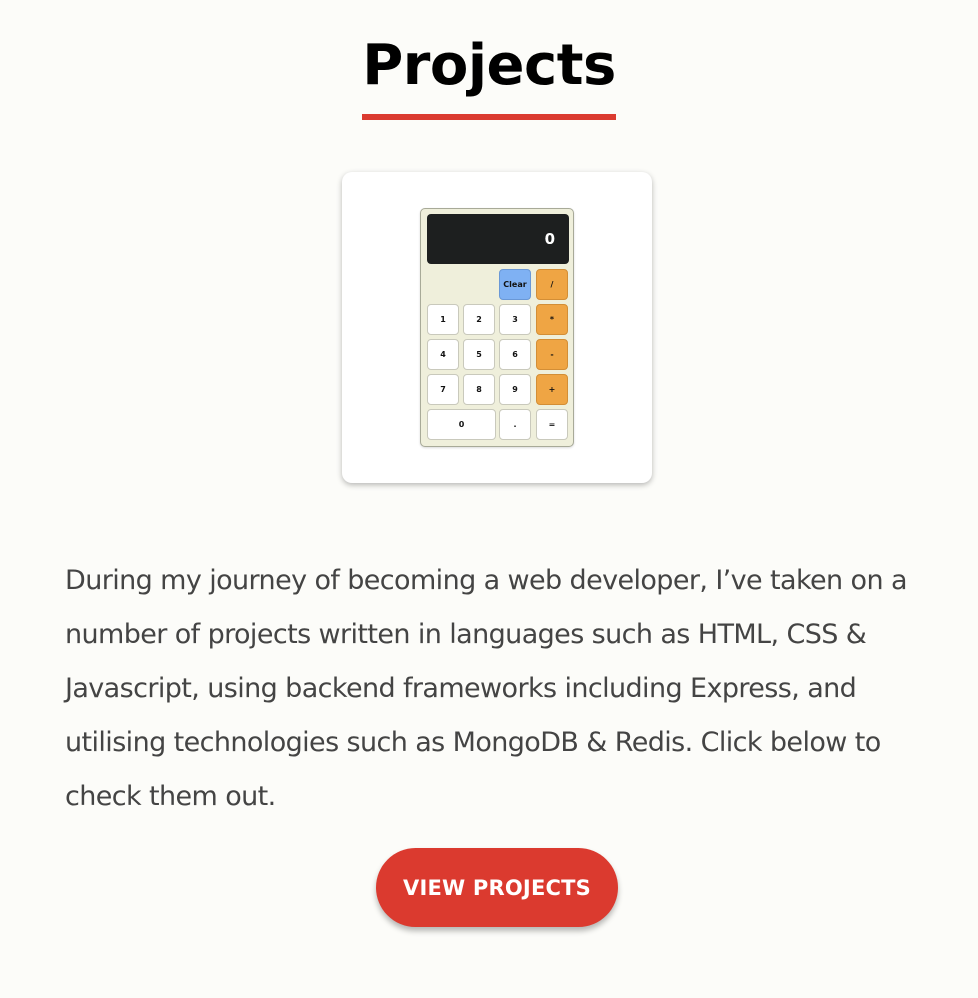 The height and width of the screenshot is (998, 978). Describe the element at coordinates (443, 389) in the screenshot. I see `calc-key-7: 7` at that location.